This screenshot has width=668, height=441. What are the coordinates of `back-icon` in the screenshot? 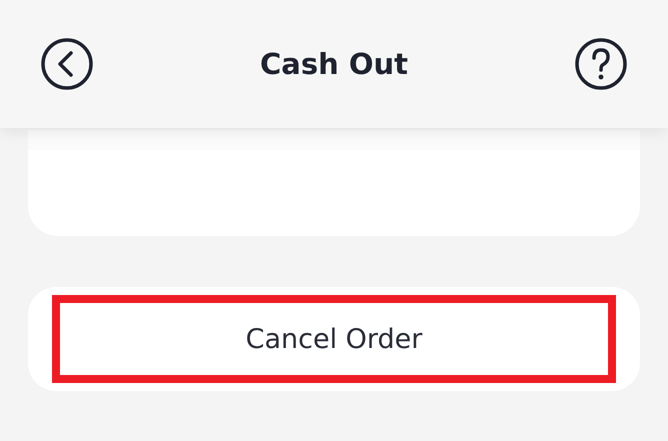 It's located at (67, 64).